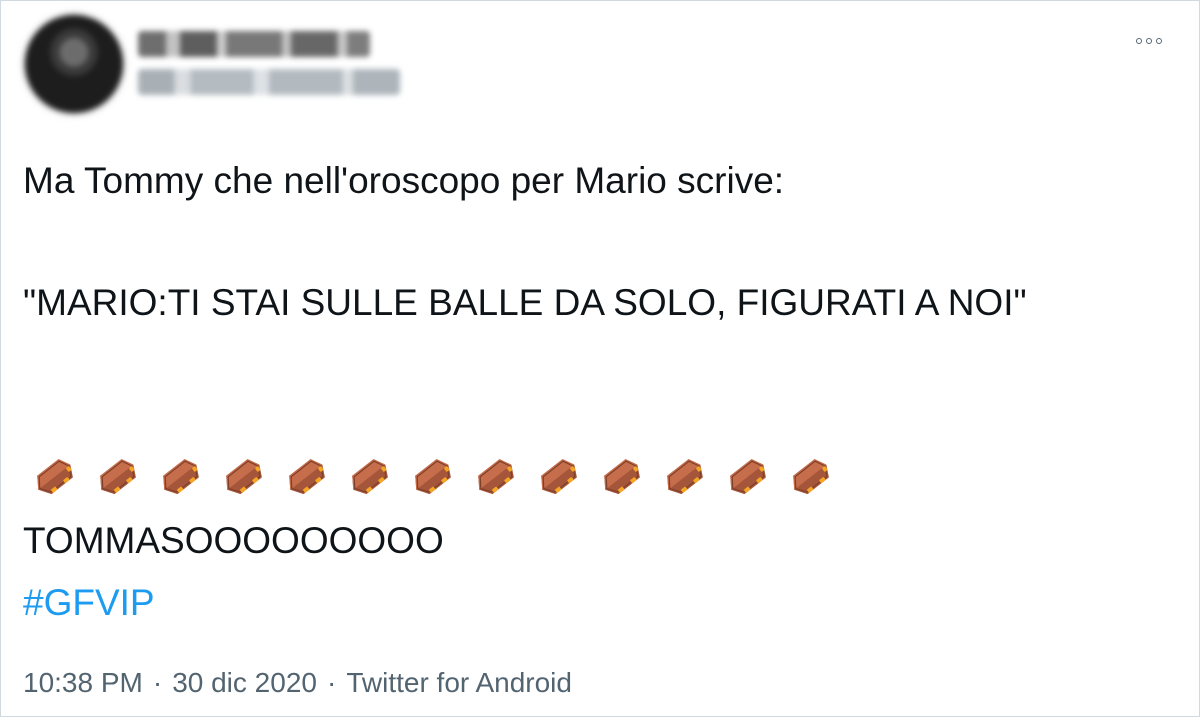 Image resolution: width=1200 pixels, height=717 pixels. What do you see at coordinates (459, 682) in the screenshot?
I see `tweet-source: Twitter for Android` at bounding box center [459, 682].